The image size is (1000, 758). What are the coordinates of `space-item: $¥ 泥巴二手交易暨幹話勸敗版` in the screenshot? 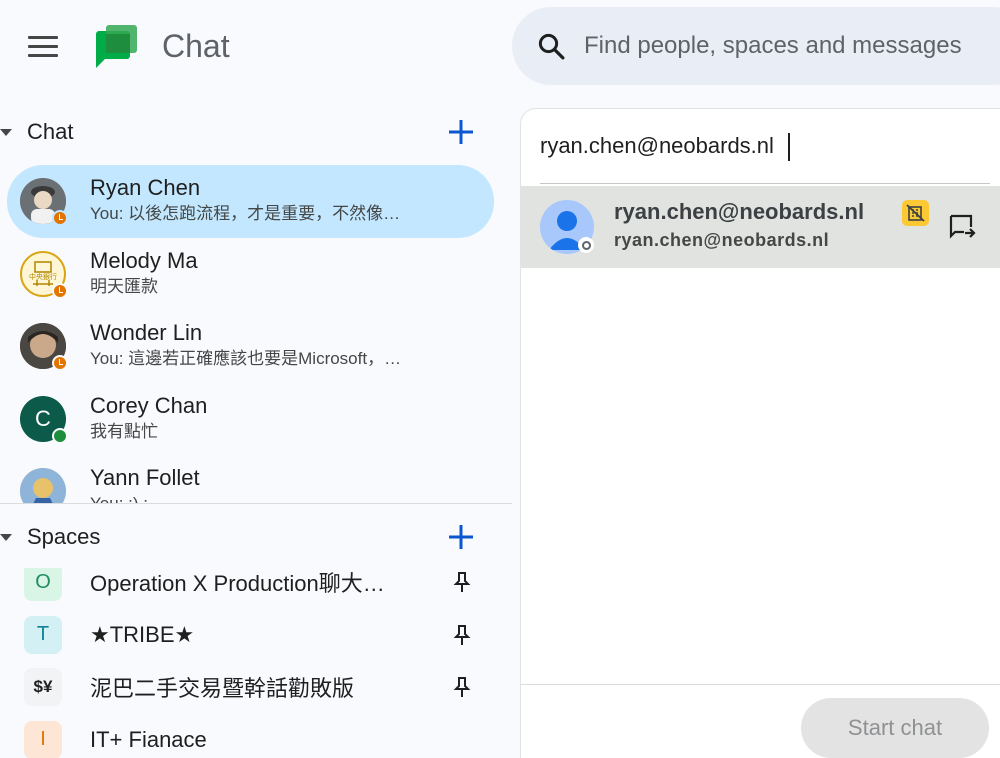 It's located at (256, 687).